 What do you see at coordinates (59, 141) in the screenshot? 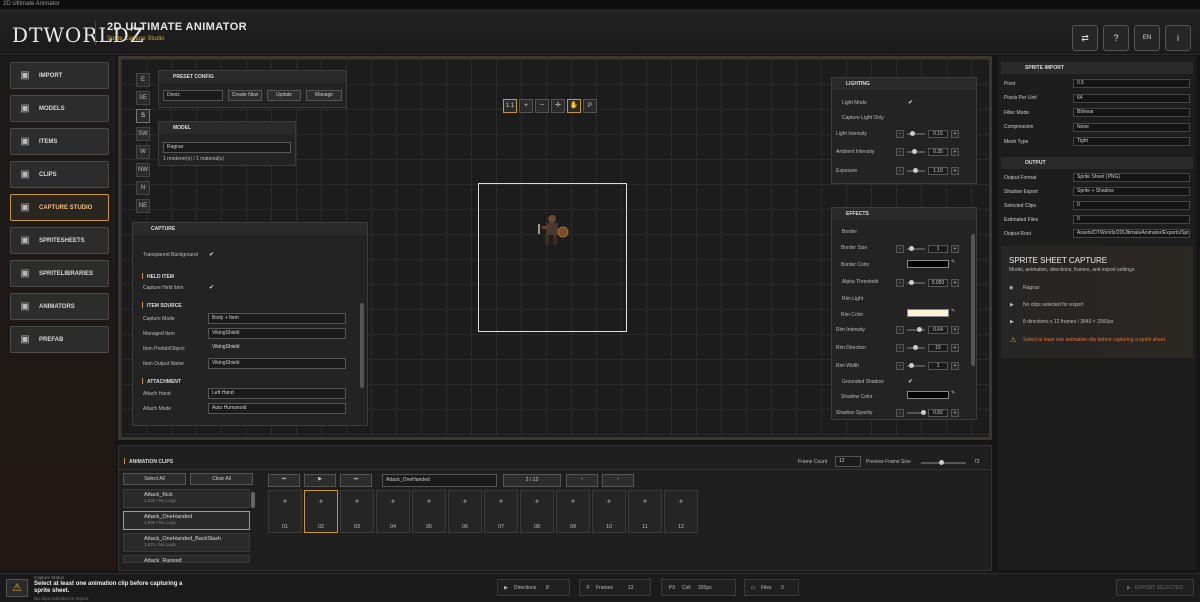
I see `sidebar-item-items: ▣ ITEMS` at bounding box center [59, 141].